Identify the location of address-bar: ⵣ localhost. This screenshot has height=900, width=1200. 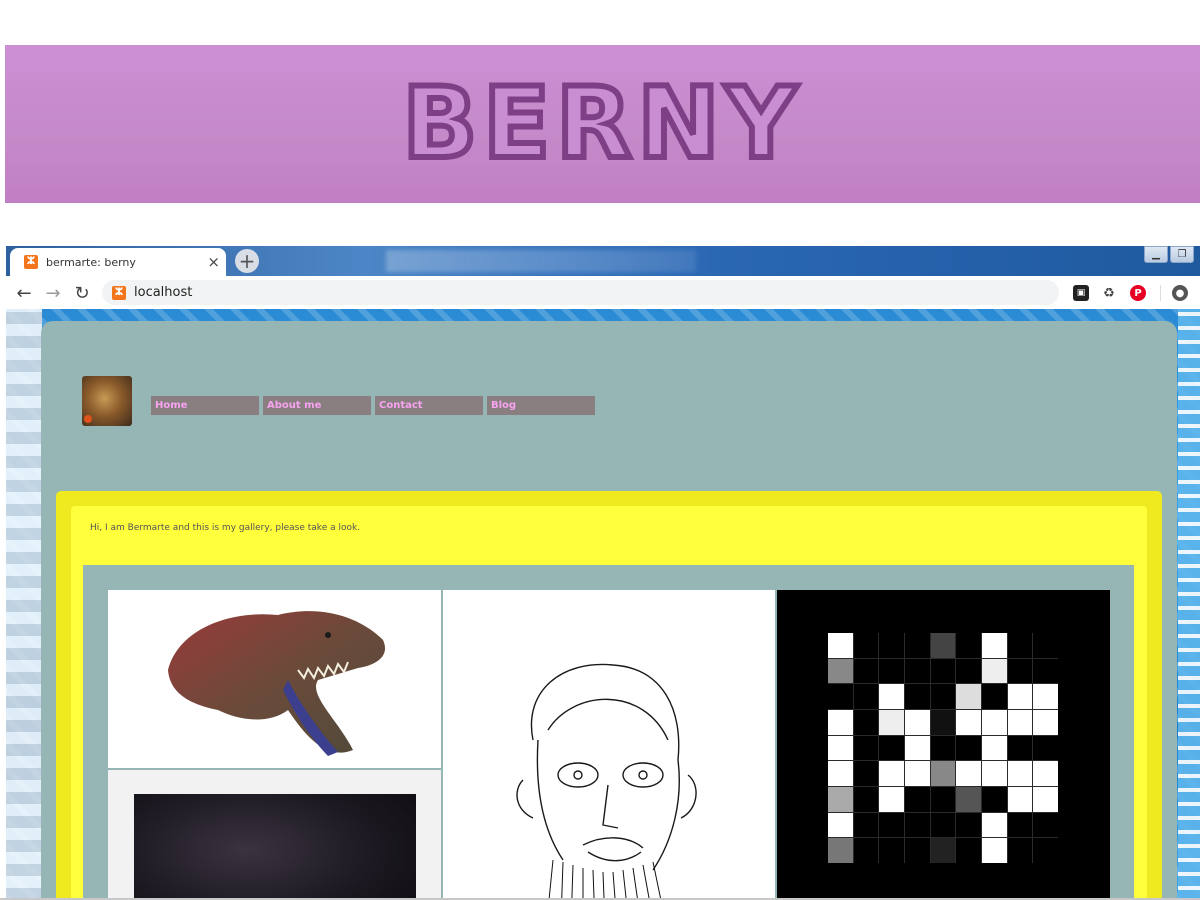
(580, 292).